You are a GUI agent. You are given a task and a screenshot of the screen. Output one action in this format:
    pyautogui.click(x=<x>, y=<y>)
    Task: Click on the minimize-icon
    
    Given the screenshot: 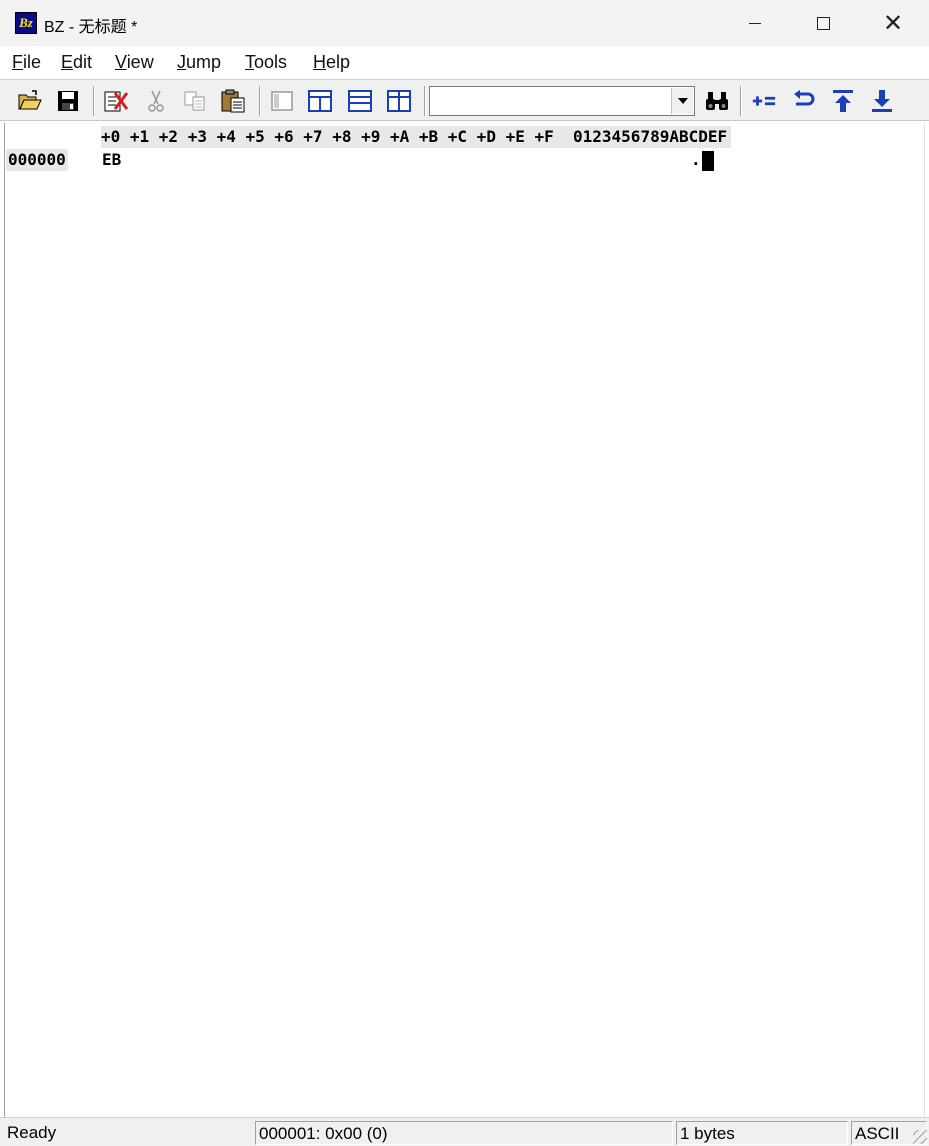 What is the action you would take?
    pyautogui.click(x=755, y=23)
    